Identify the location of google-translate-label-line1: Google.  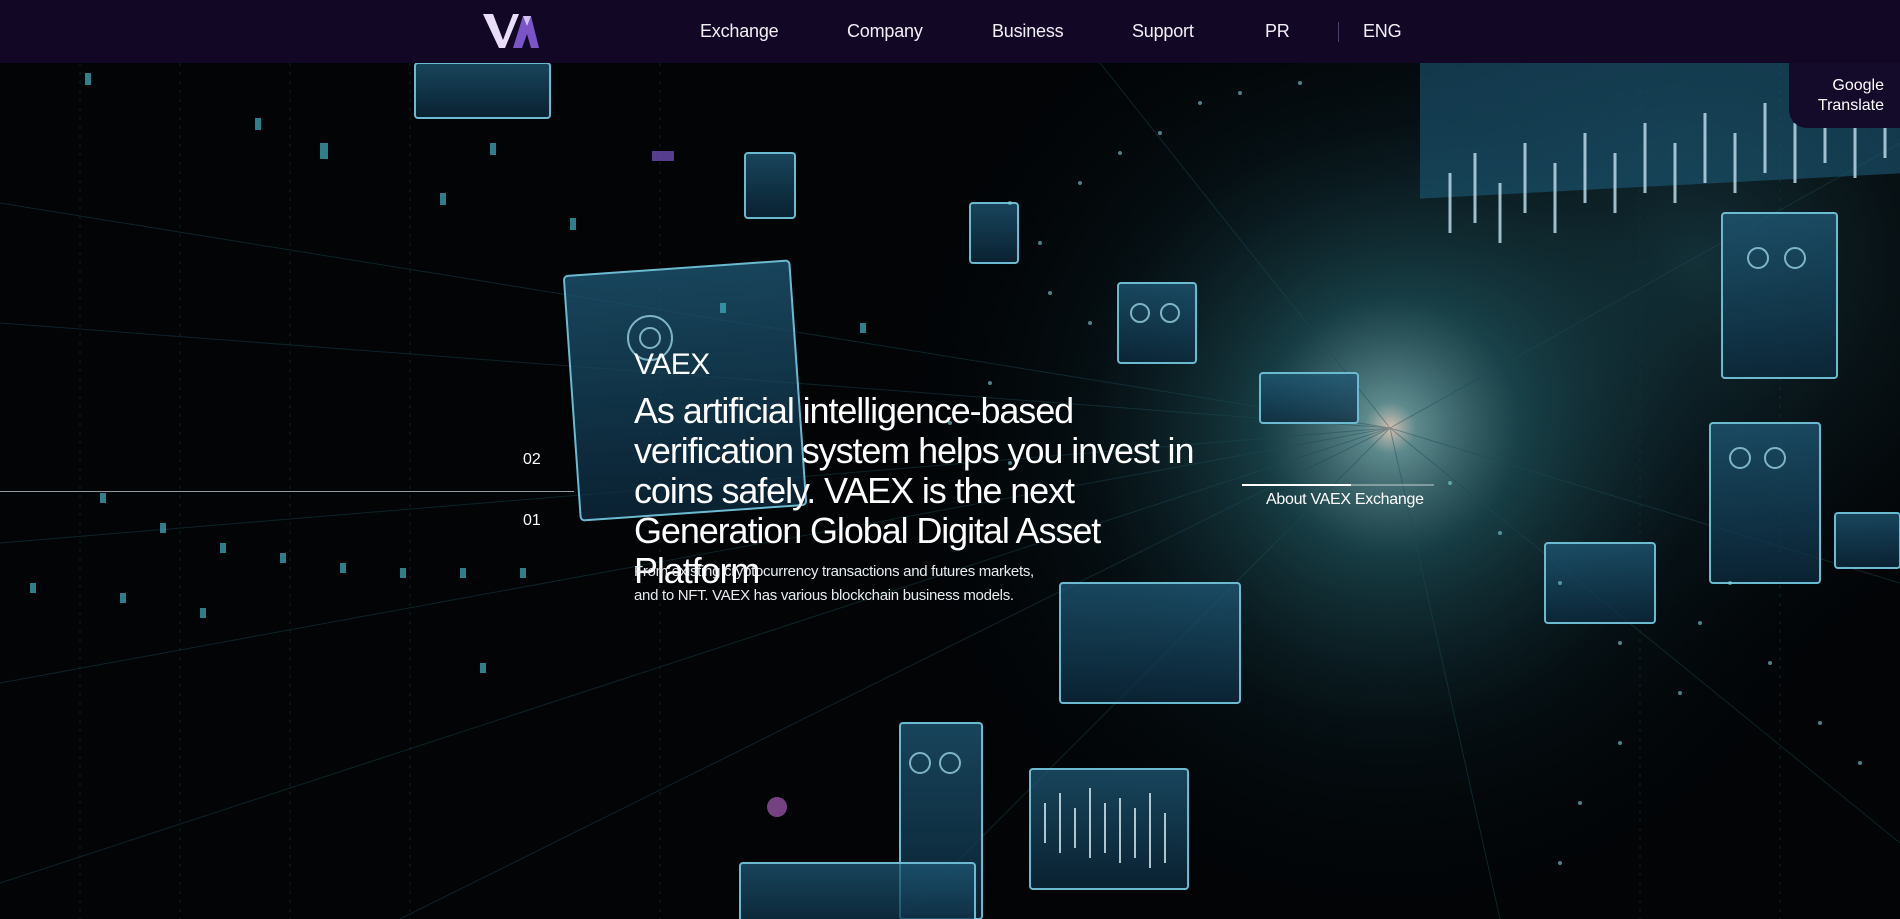
(1858, 85).